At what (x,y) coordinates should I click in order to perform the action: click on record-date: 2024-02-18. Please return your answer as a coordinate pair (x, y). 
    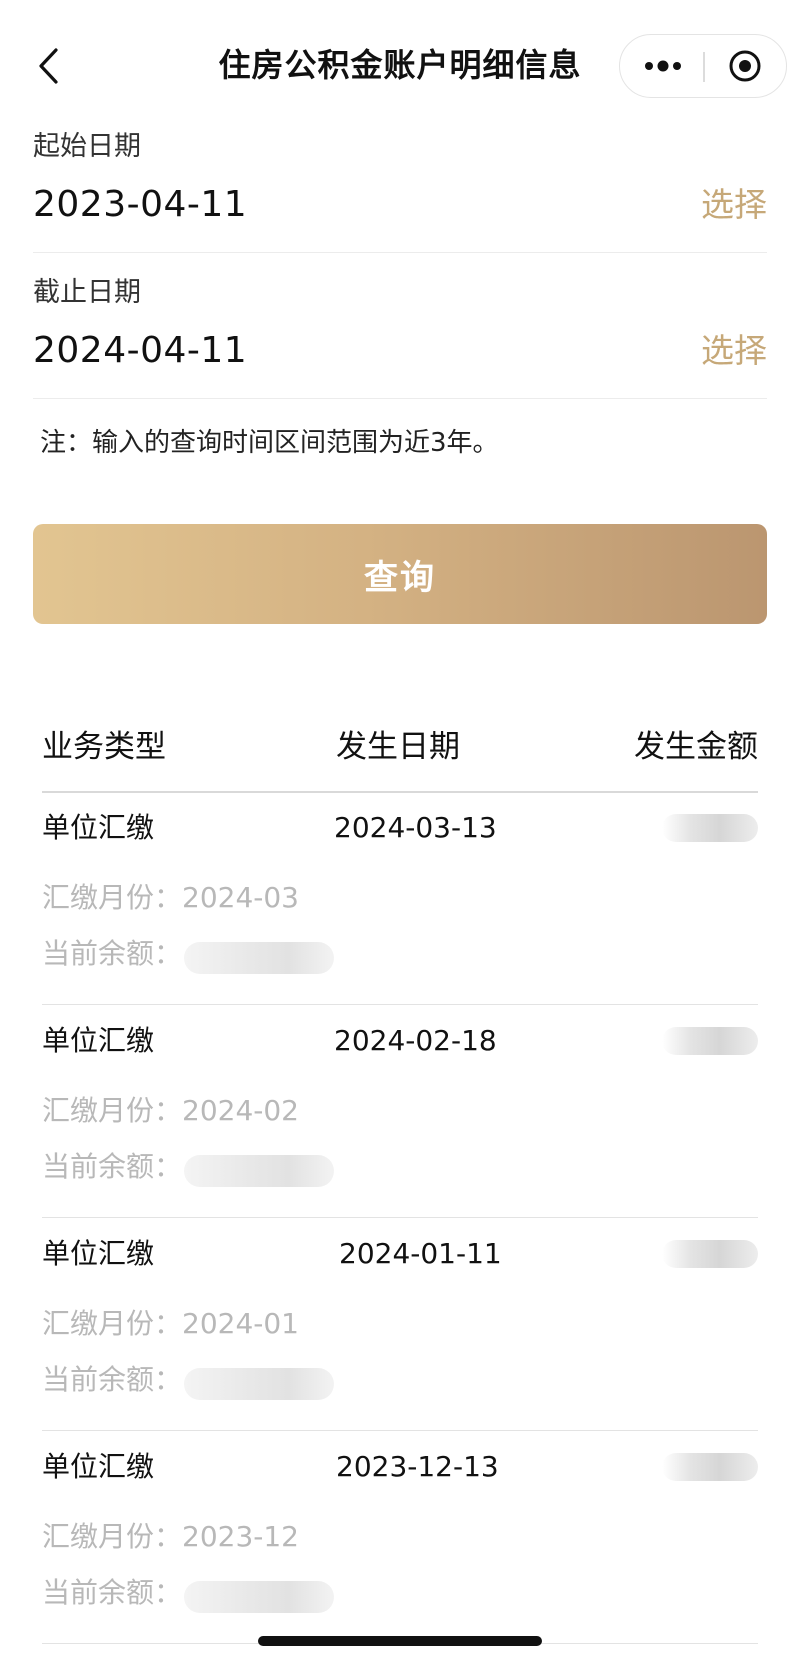
    Looking at the image, I should click on (415, 1040).